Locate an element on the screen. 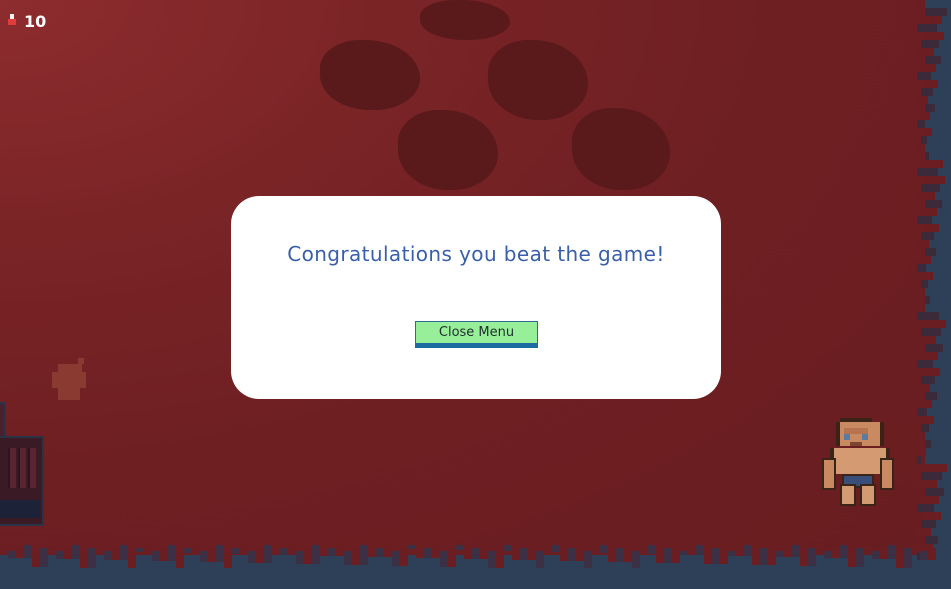 The width and height of the screenshot is (951, 589). floor-stain is located at coordinates (69, 382).